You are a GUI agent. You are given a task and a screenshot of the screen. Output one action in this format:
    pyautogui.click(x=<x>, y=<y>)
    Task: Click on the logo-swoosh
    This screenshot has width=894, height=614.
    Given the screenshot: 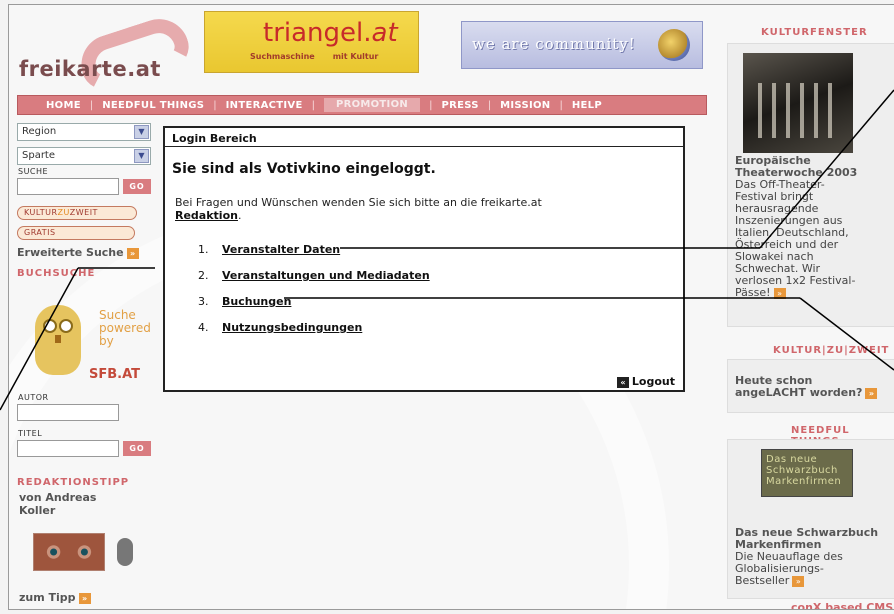 What is the action you would take?
    pyautogui.click(x=134, y=53)
    